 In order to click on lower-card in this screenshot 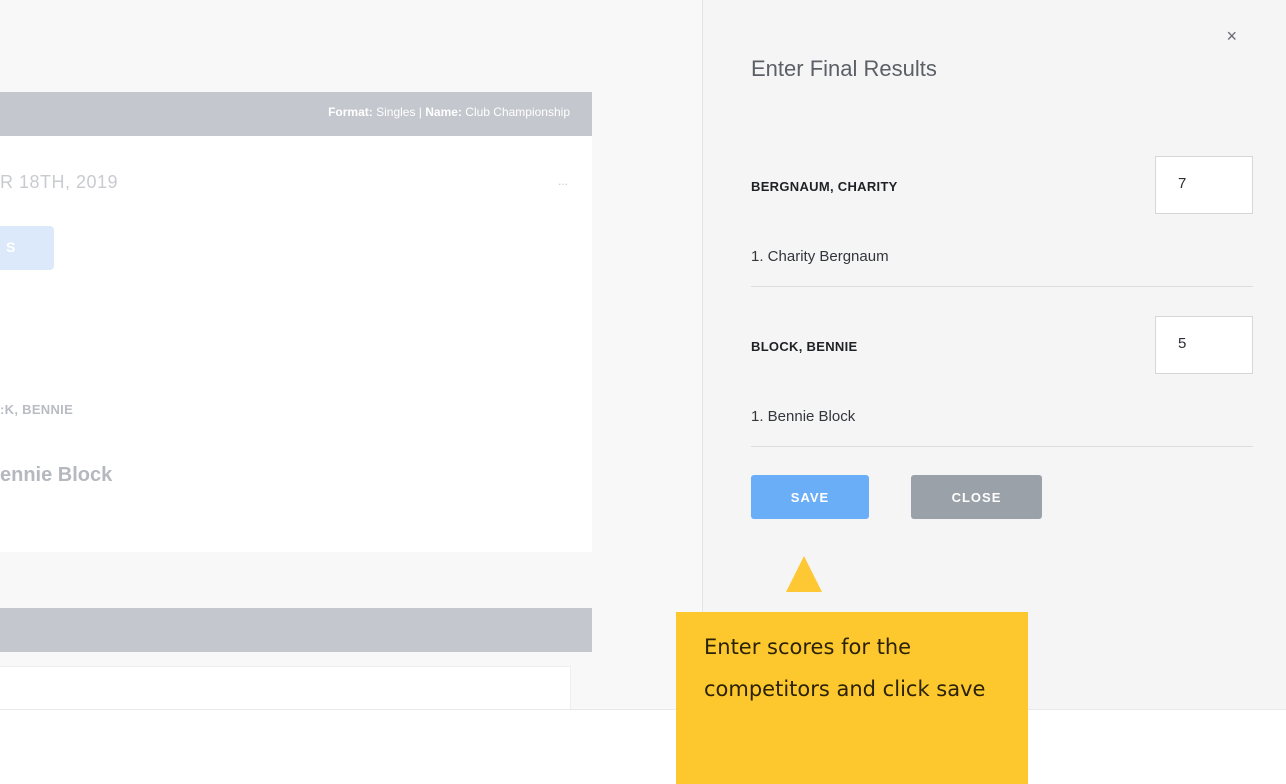, I will do `click(285, 688)`.